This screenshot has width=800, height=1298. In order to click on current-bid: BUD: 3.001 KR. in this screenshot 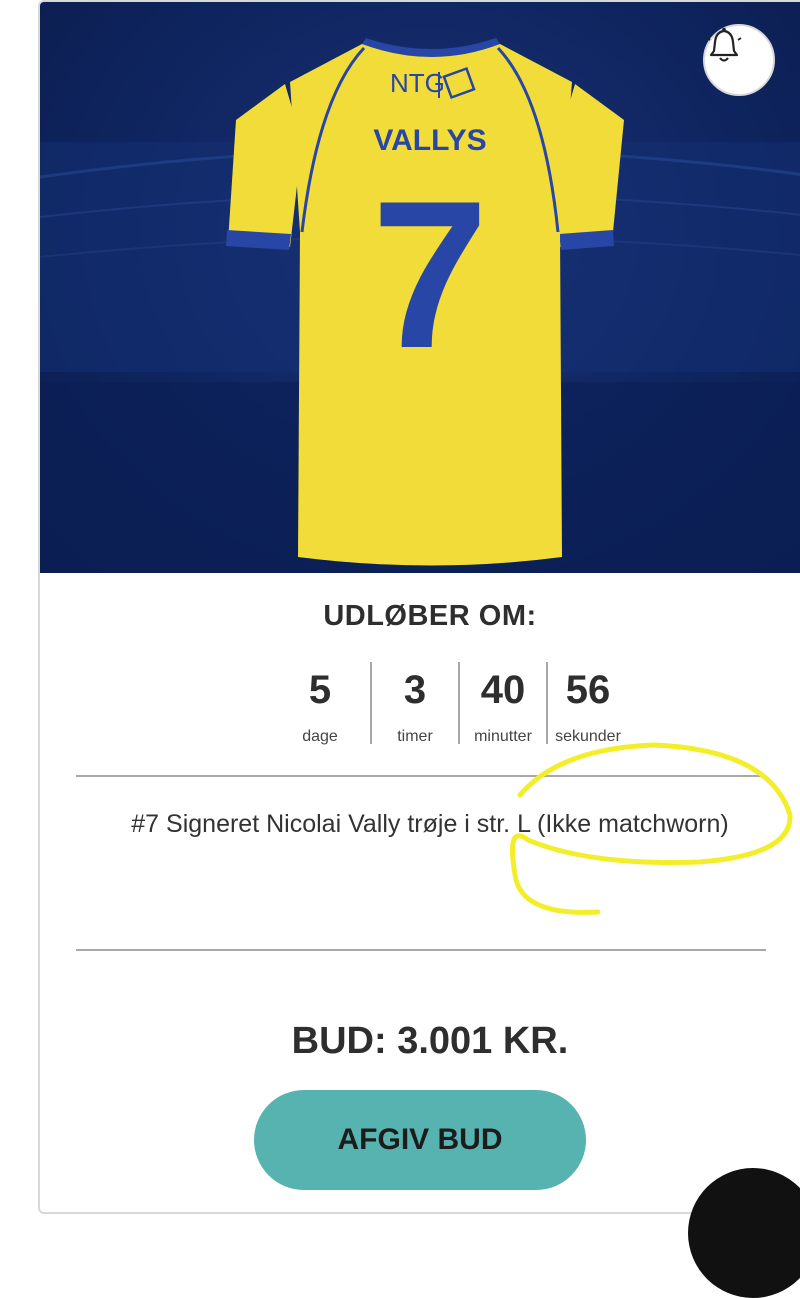, I will do `click(430, 1041)`.